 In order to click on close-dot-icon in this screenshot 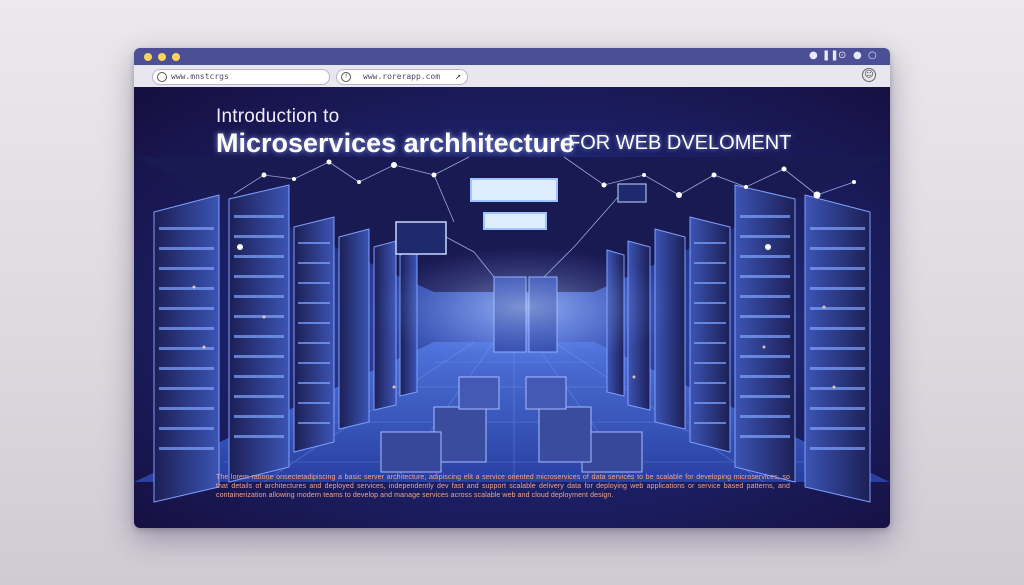, I will do `click(148, 57)`.